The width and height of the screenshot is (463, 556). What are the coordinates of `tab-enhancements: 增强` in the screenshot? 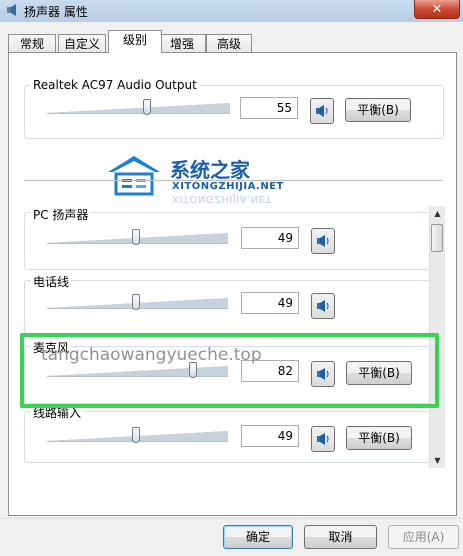 It's located at (182, 43).